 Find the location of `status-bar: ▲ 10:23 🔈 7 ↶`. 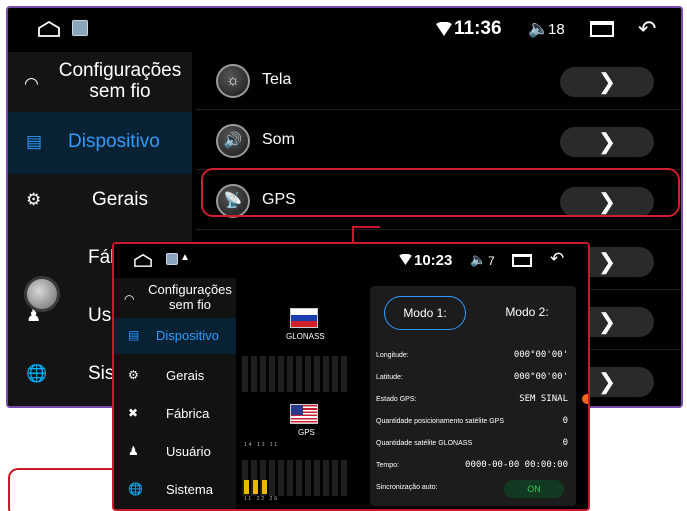

status-bar: ▲ 10:23 🔈 7 ↶ is located at coordinates (351, 261).